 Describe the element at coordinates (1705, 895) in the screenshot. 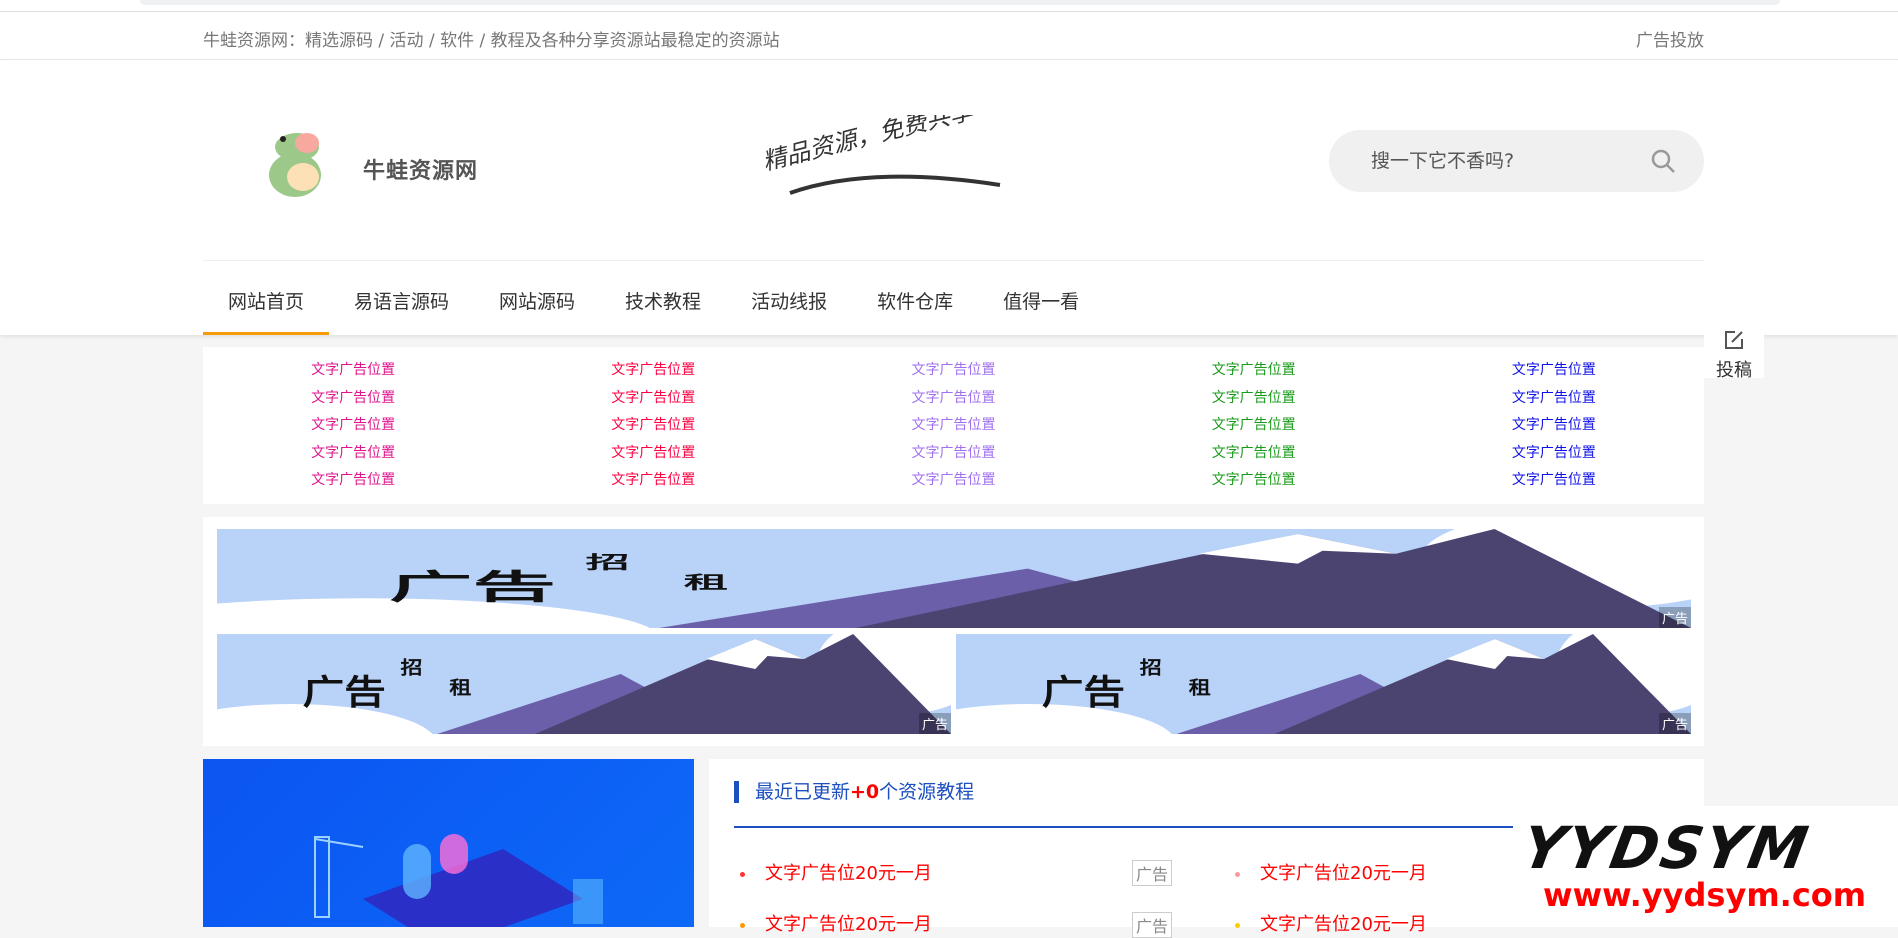

I see `watermark-url: www.yydsym.com` at that location.